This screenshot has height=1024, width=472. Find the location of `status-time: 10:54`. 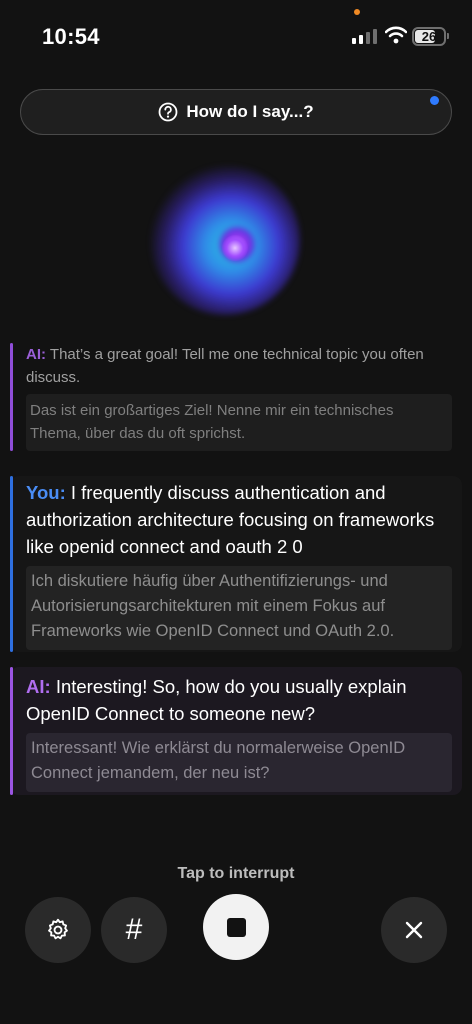

status-time: 10:54 is located at coordinates (71, 36).